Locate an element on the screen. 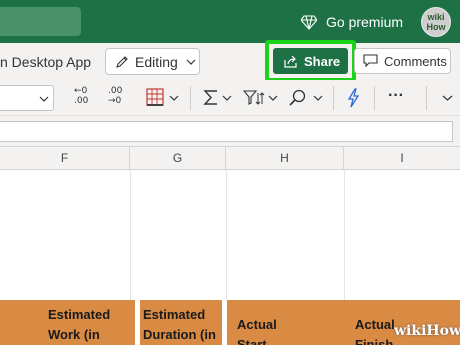 This screenshot has height=345, width=460. editing-mode-button: Editing is located at coordinates (152, 61).